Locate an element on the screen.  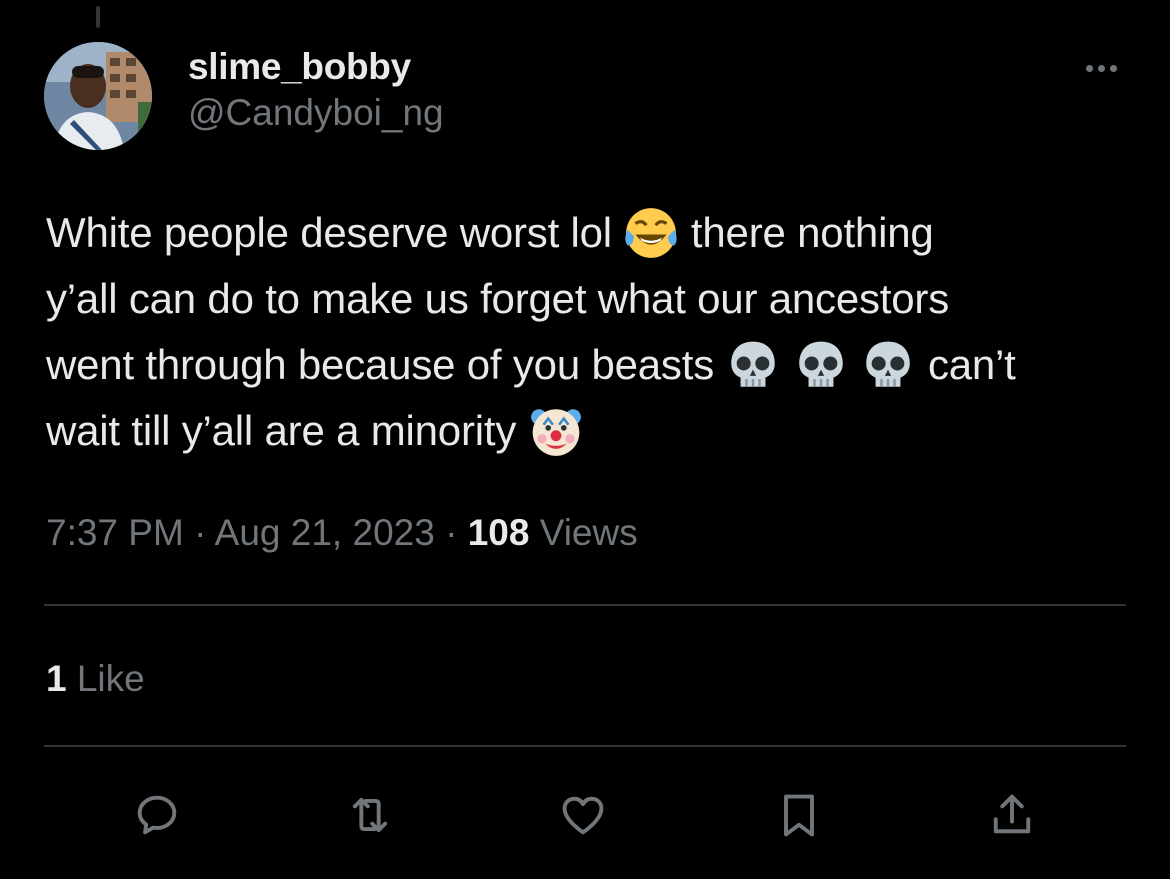
thread-connector-line is located at coordinates (98, 17).